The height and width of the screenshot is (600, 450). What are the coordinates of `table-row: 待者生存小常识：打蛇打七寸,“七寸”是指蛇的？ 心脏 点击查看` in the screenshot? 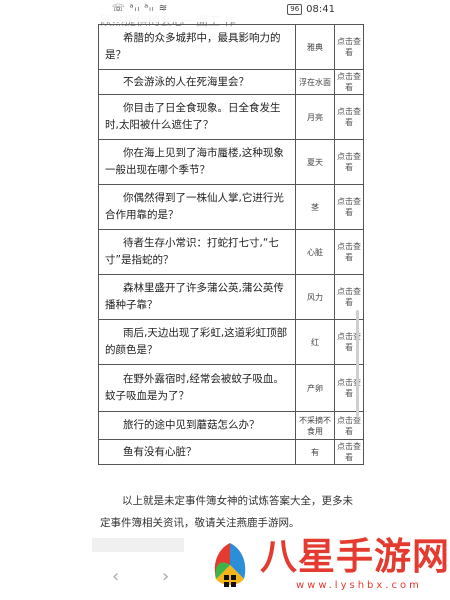 It's located at (231, 252).